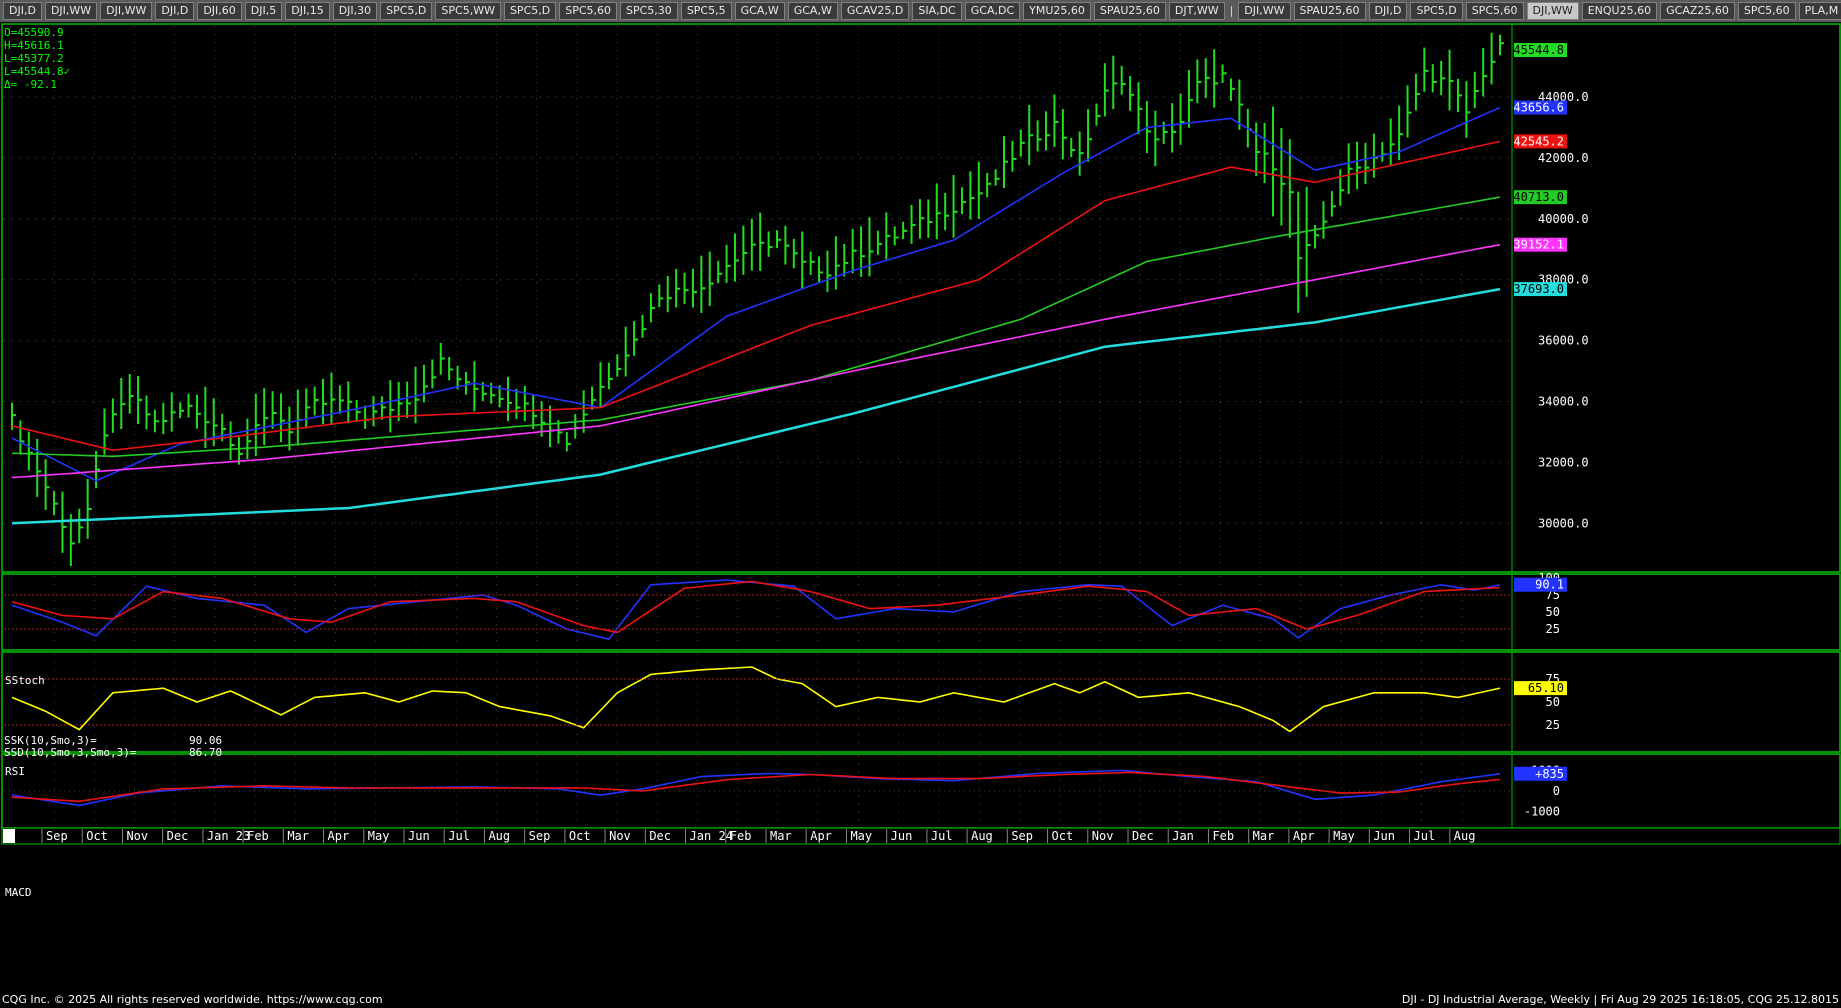 This screenshot has width=1841, height=1008. Describe the element at coordinates (937, 11) in the screenshot. I see `symbol-tab: SIA,DC` at that location.